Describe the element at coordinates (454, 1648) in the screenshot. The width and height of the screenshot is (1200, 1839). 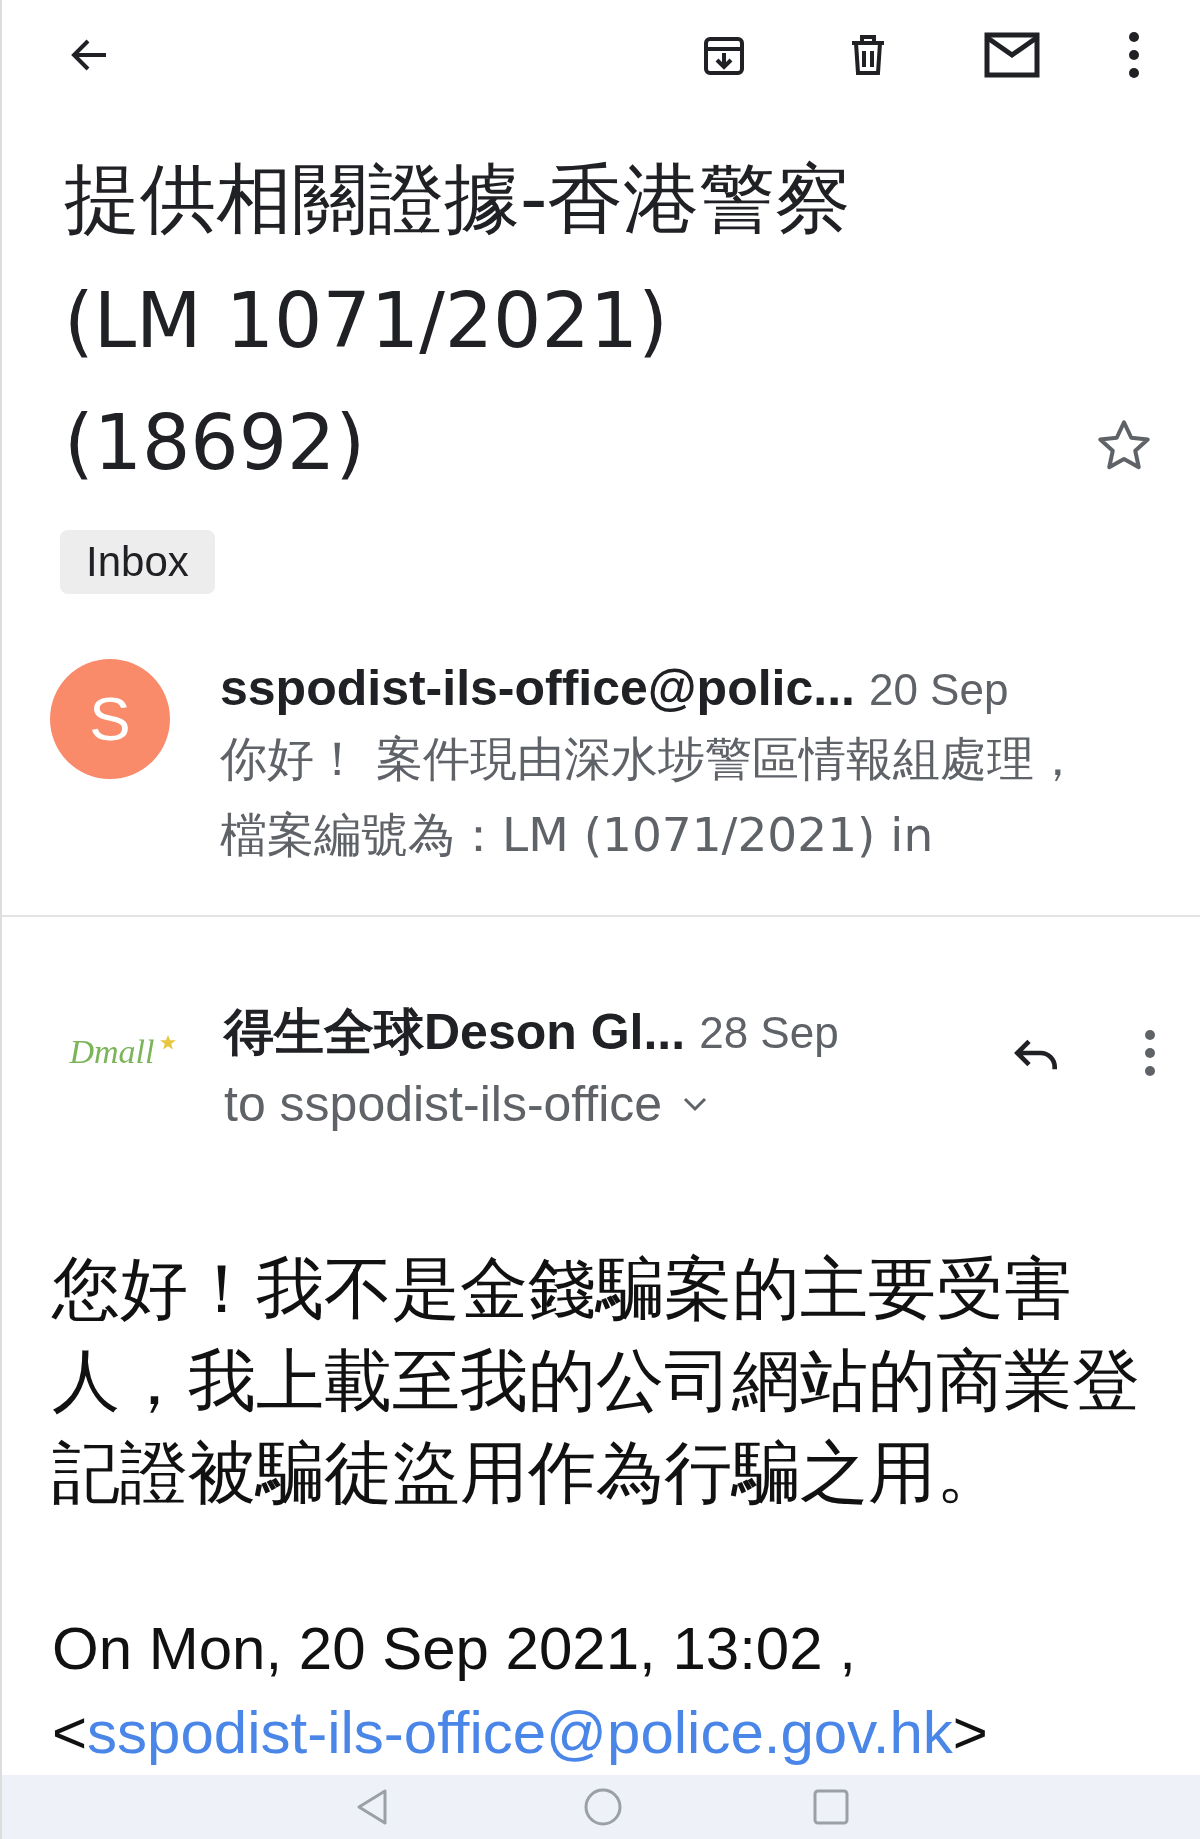
I see `quote-header: On Mon, 20 Sep 2021, 13:02 ,` at that location.